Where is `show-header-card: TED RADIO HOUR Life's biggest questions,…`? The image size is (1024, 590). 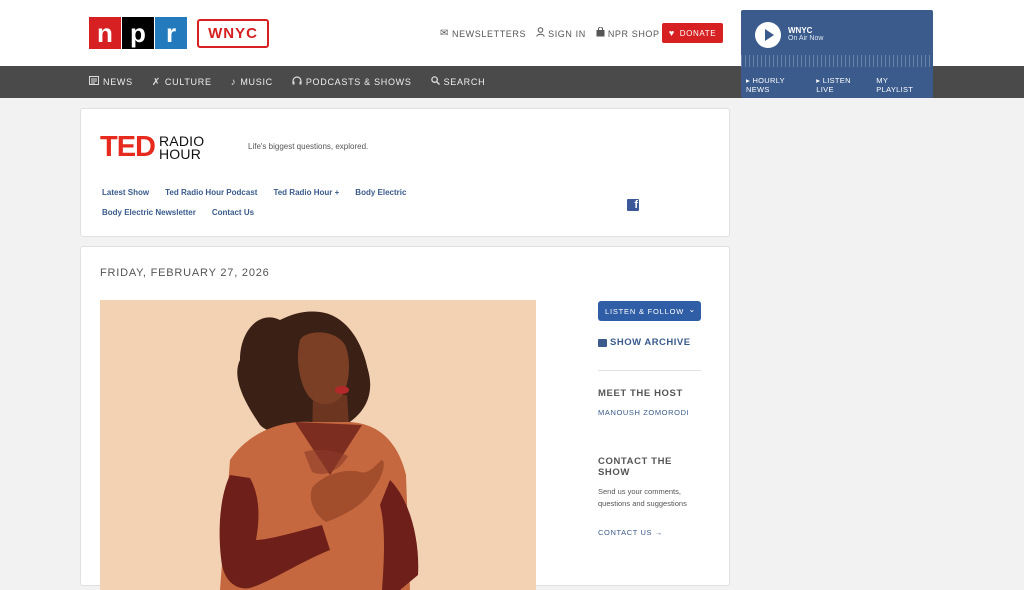
show-header-card: TED RADIO HOUR Life's biggest questions,… is located at coordinates (405, 172).